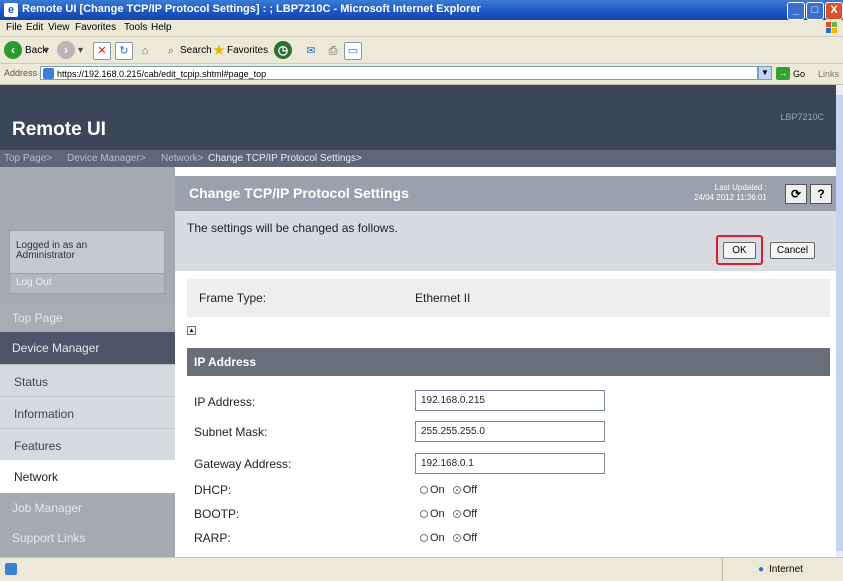 The image size is (843, 581). What do you see at coordinates (424, 514) in the screenshot?
I see `bootp-on-radio` at bounding box center [424, 514].